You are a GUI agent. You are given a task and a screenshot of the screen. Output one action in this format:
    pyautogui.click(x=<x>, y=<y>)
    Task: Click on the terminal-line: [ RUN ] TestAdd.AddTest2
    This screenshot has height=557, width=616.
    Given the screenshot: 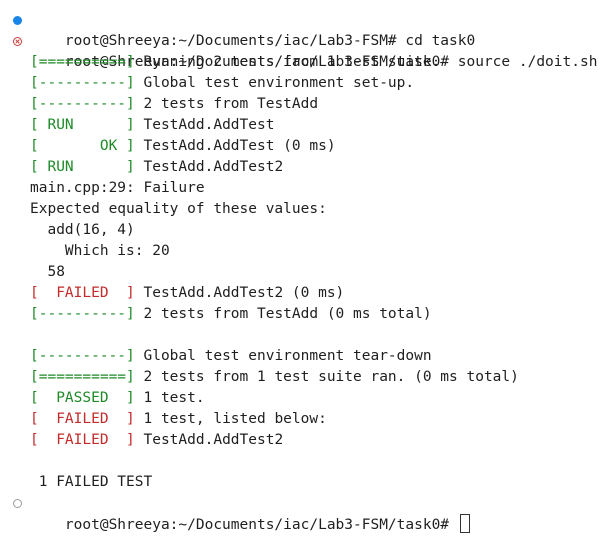 What is the action you would take?
    pyautogui.click(x=308, y=167)
    